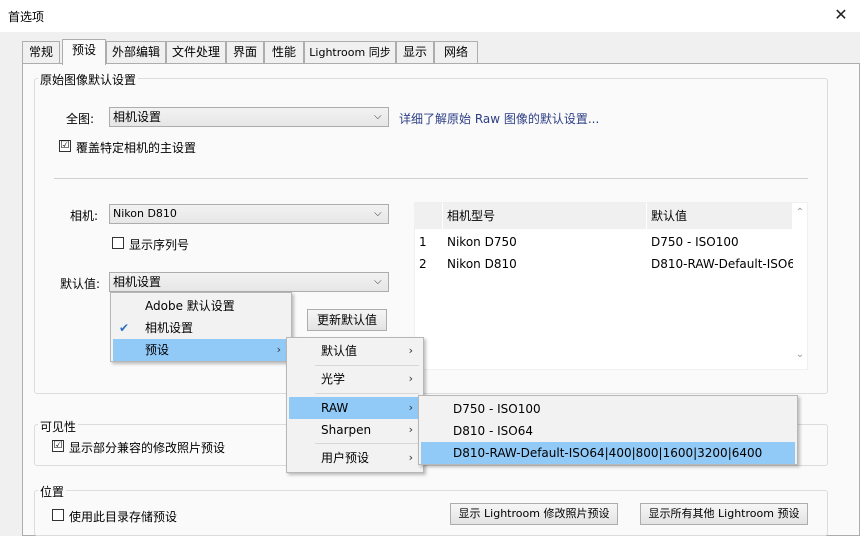  What do you see at coordinates (169, 328) in the screenshot?
I see `menu-item-label: 相机设置` at bounding box center [169, 328].